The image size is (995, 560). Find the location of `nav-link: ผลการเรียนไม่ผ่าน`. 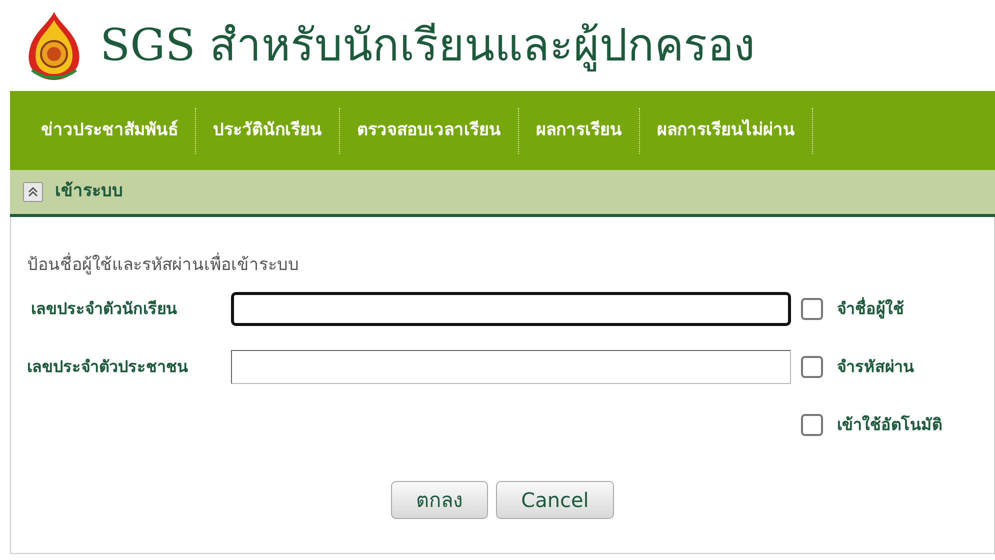

nav-link: ผลการเรียนไม่ผ่าน is located at coordinates (726, 131).